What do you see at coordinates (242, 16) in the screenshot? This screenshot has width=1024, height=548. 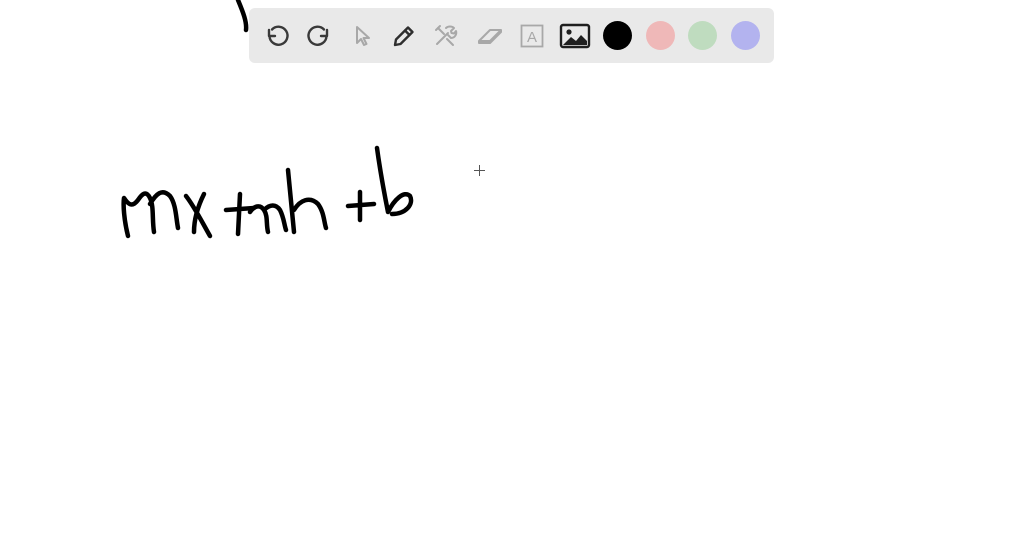 I see `ink-stroke-top` at bounding box center [242, 16].